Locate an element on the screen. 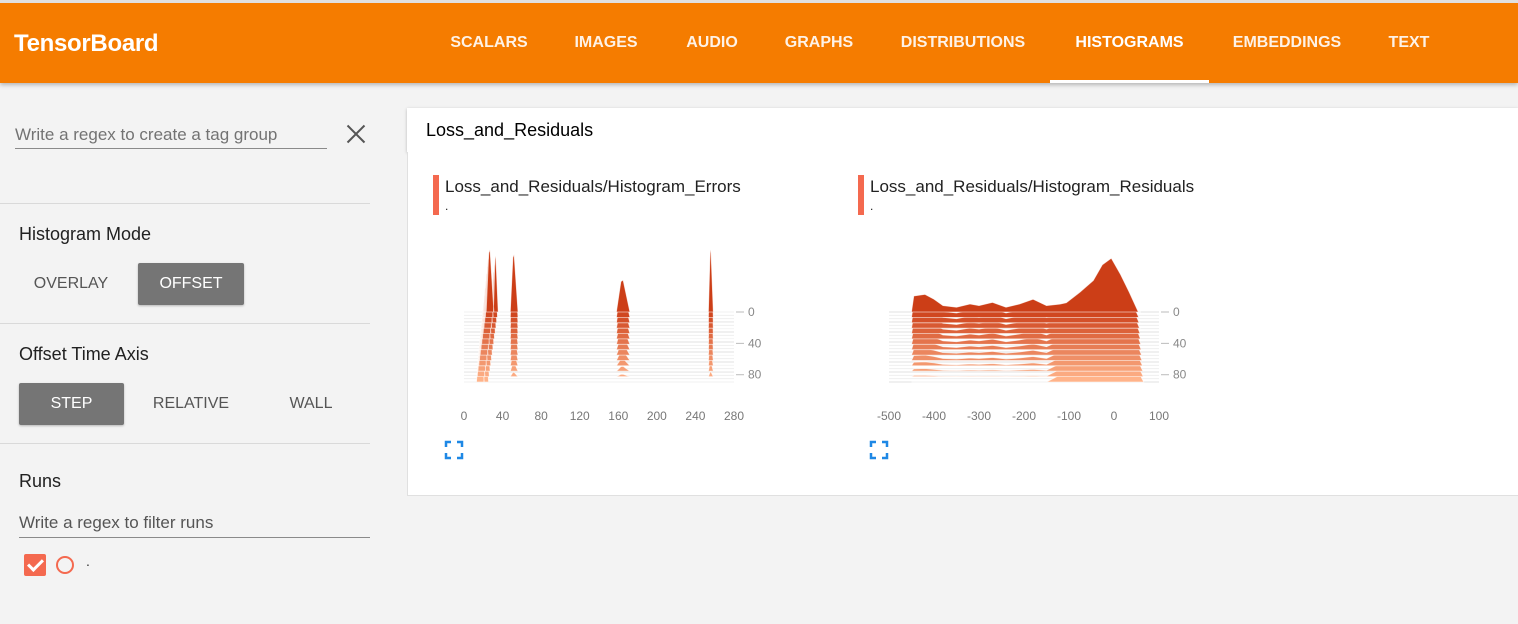 This screenshot has height=624, width=1518. step-button: STEP is located at coordinates (71, 404).